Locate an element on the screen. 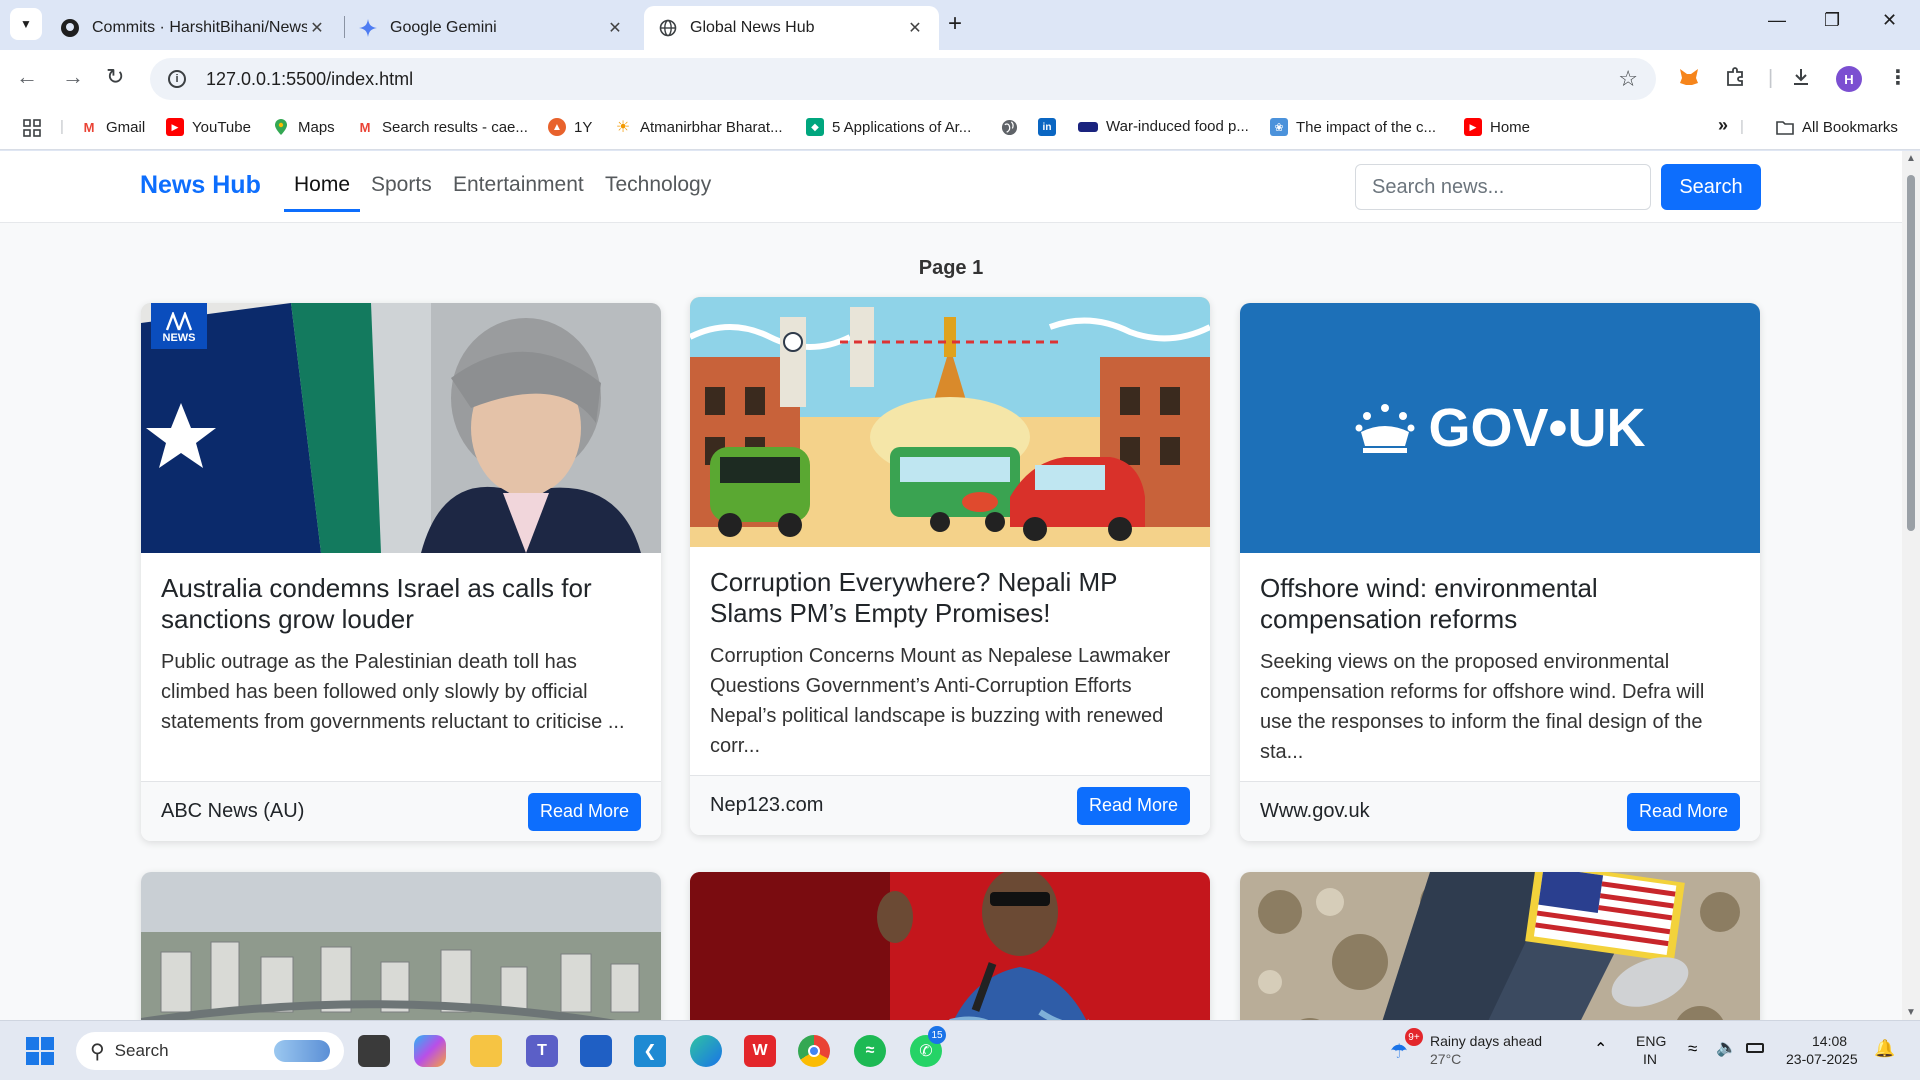 Image resolution: width=1920 pixels, height=1080 pixels. address-bar: i 127.0.0.1:5500/index.html ☆ is located at coordinates (903, 79).